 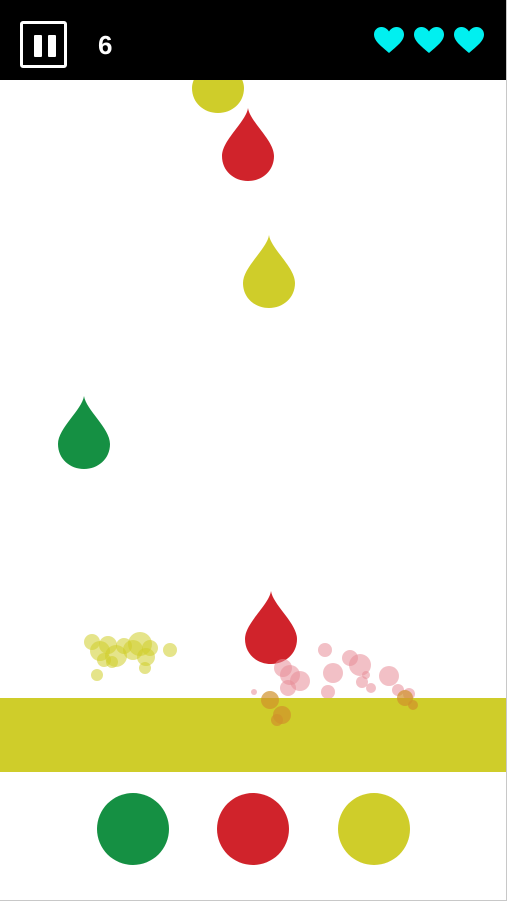 I want to click on top-bar: 6, so click(x=253, y=40).